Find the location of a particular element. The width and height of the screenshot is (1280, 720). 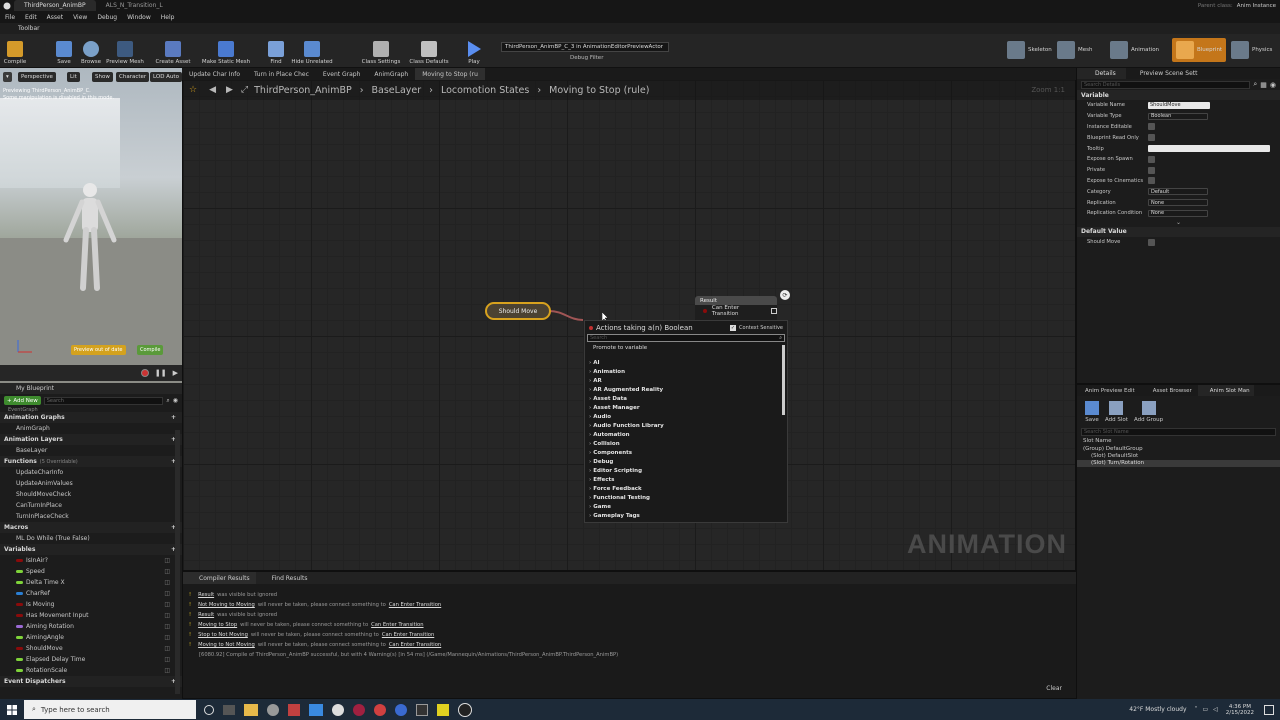

browse-button: Browse is located at coordinates (91, 51).